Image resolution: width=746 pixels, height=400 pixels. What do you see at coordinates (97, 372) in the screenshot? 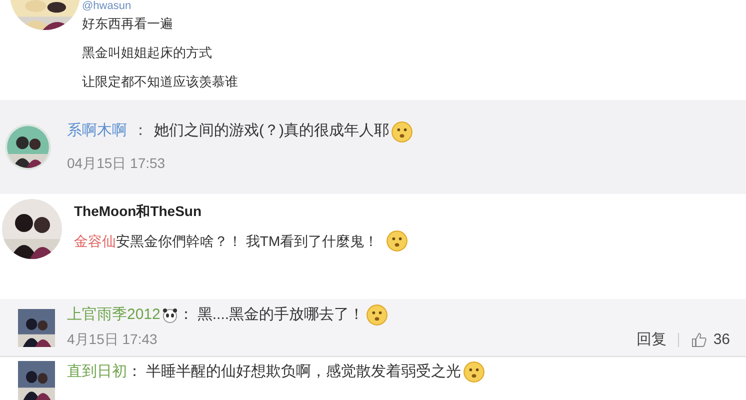
I see `username: 直到日初` at bounding box center [97, 372].